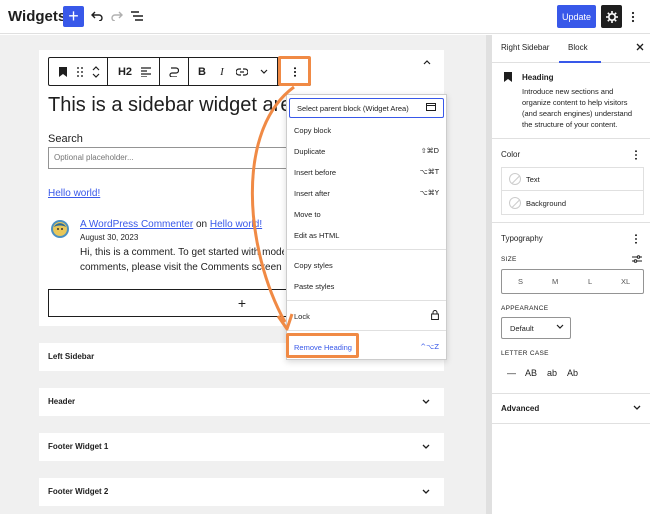 The width and height of the screenshot is (650, 514). Describe the element at coordinates (576, 16) in the screenshot. I see `update-button: Update` at that location.